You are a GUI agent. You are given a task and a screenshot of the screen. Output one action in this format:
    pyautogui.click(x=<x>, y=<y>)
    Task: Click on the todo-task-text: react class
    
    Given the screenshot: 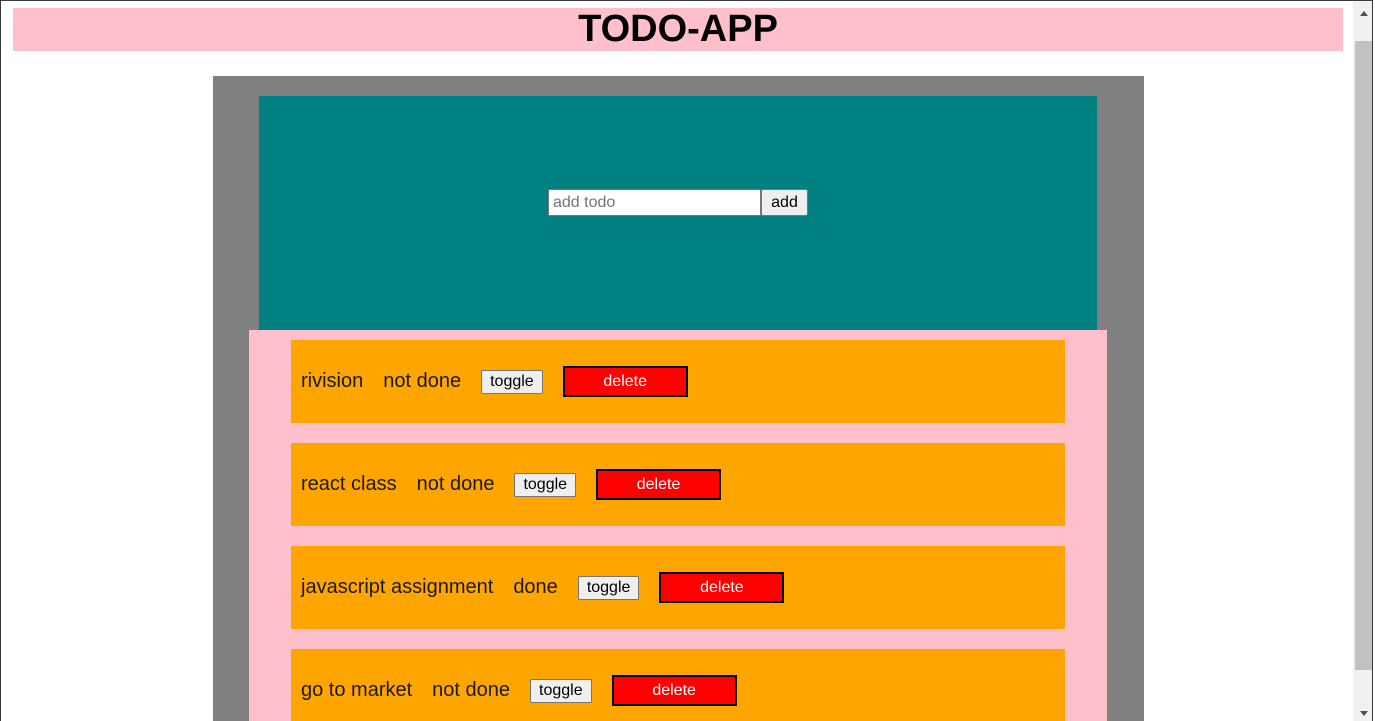 What is the action you would take?
    pyautogui.click(x=349, y=484)
    